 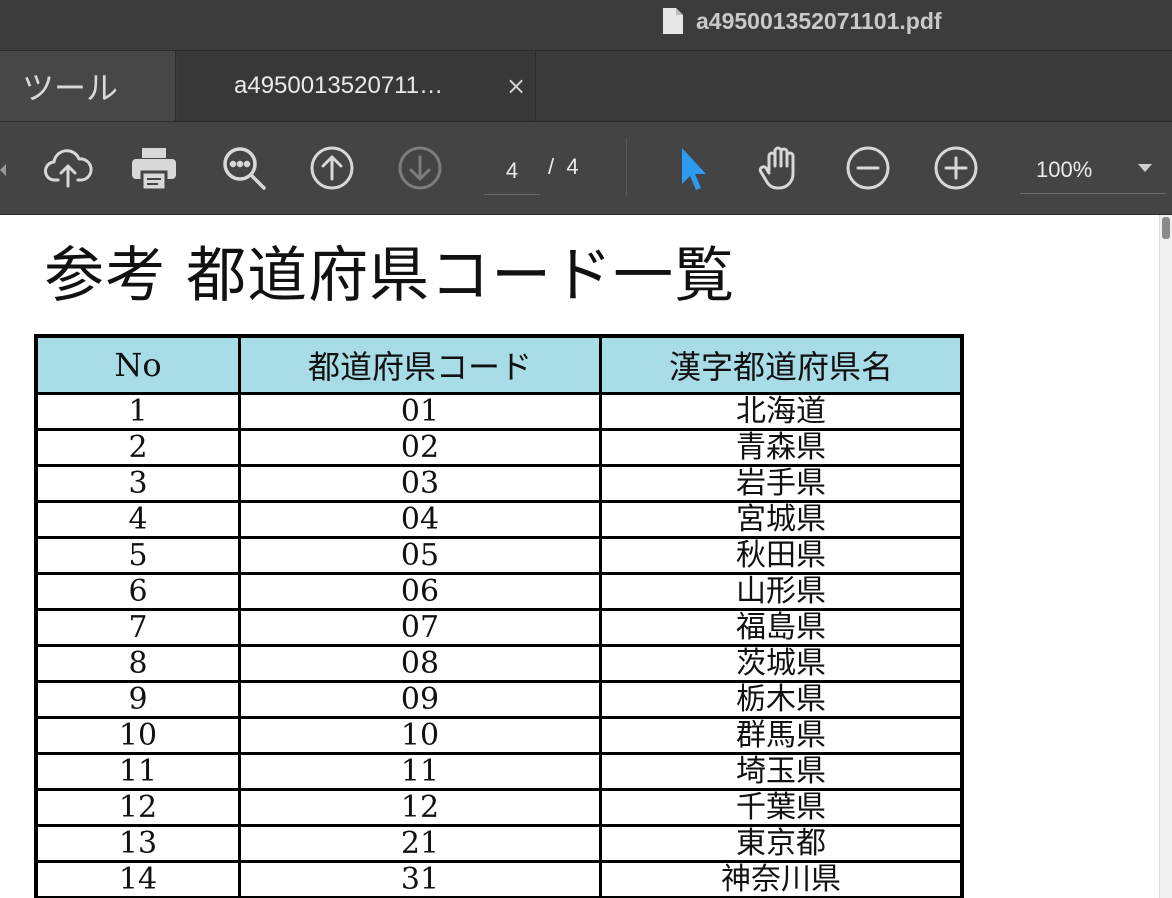 I want to click on table-row: 11 11 埼玉県, so click(x=499, y=771).